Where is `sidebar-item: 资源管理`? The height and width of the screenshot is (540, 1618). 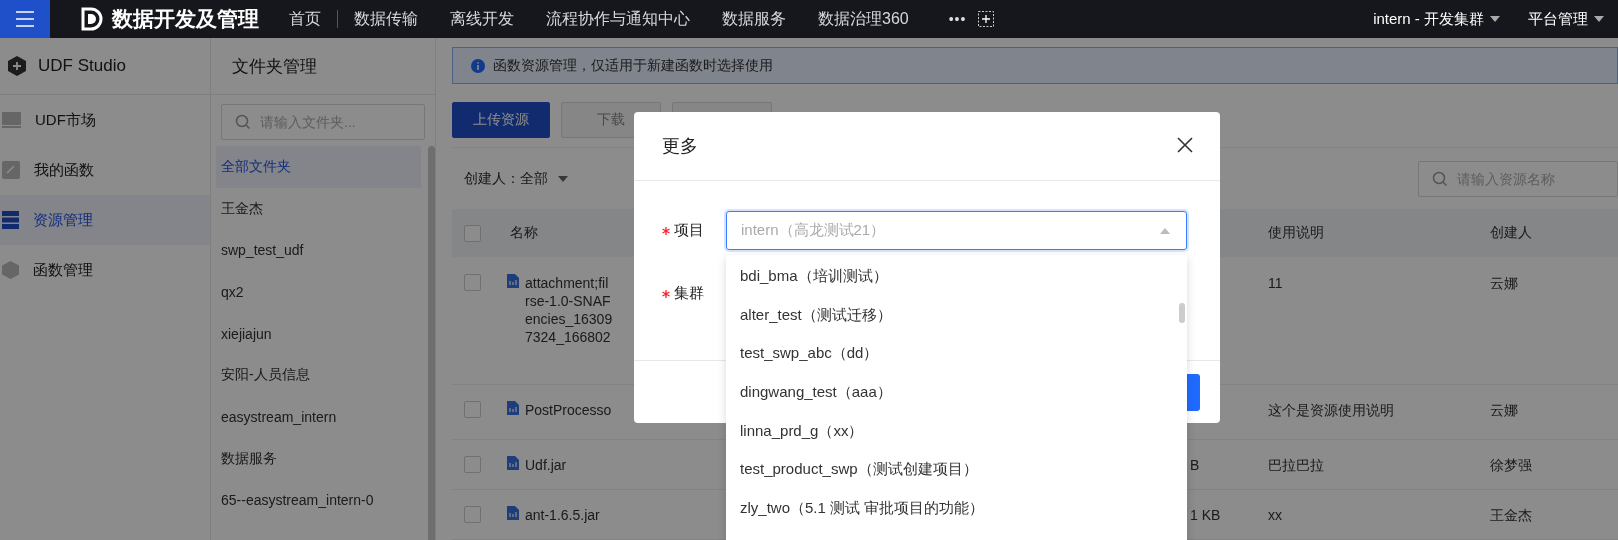
sidebar-item: 资源管理 is located at coordinates (105, 220).